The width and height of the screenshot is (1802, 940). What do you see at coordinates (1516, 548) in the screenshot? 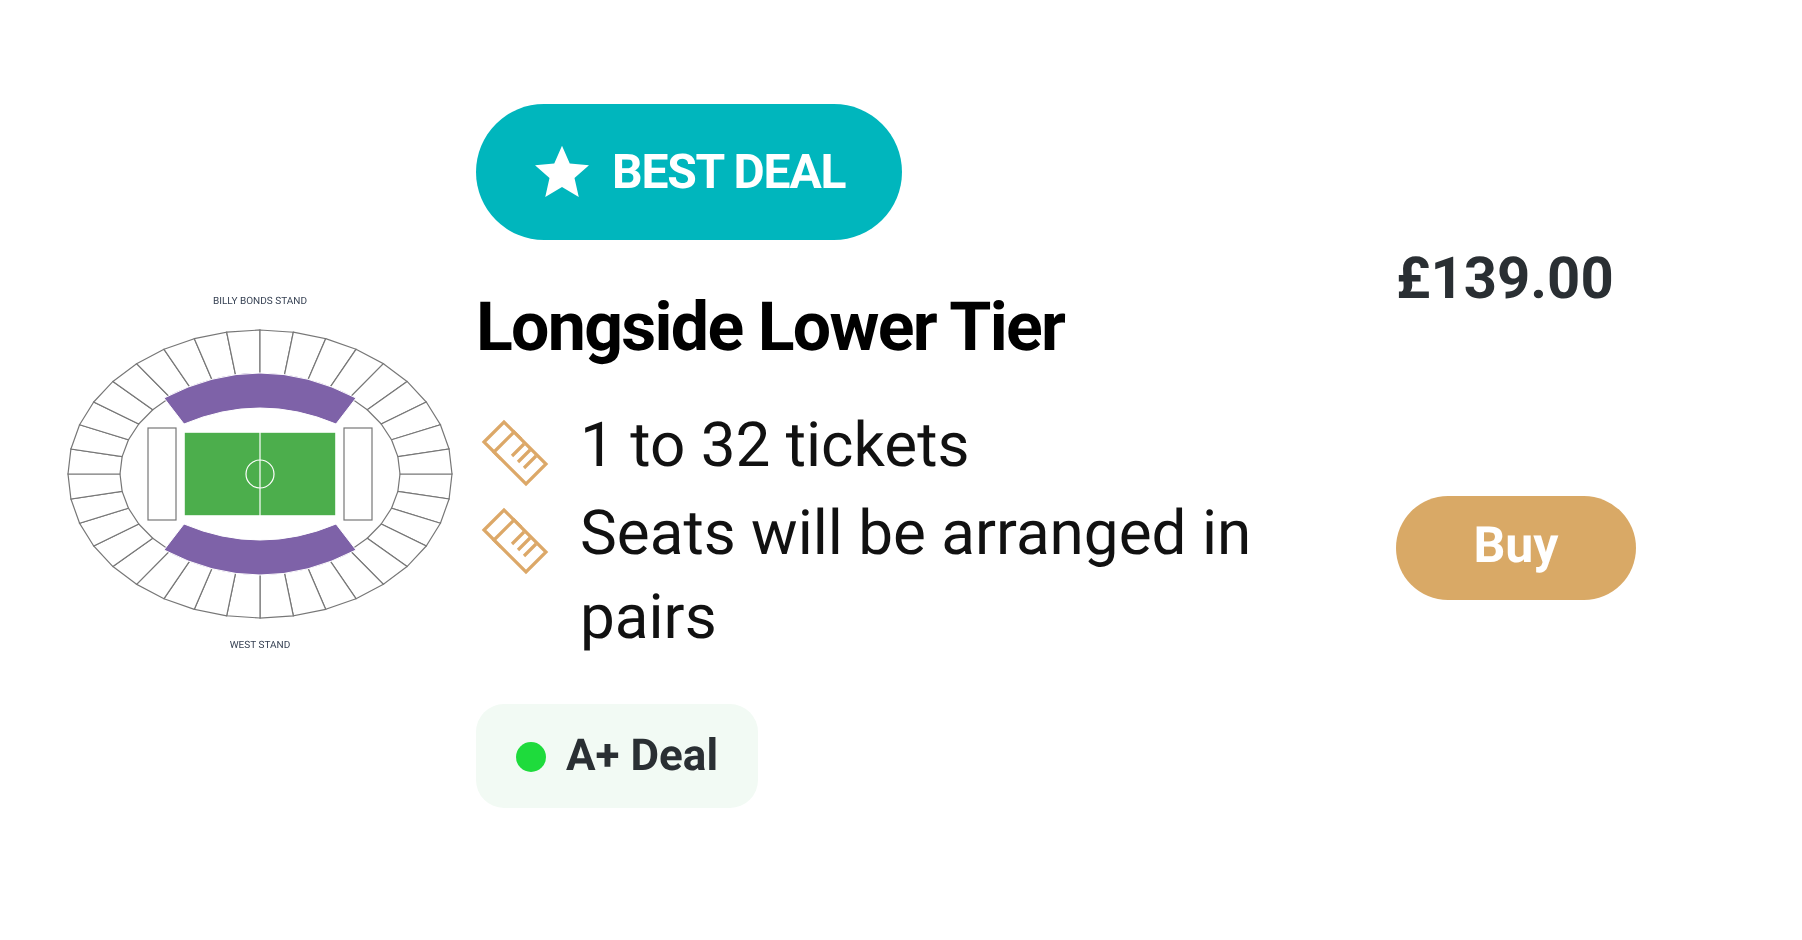
I see `buy-button: Buy` at bounding box center [1516, 548].